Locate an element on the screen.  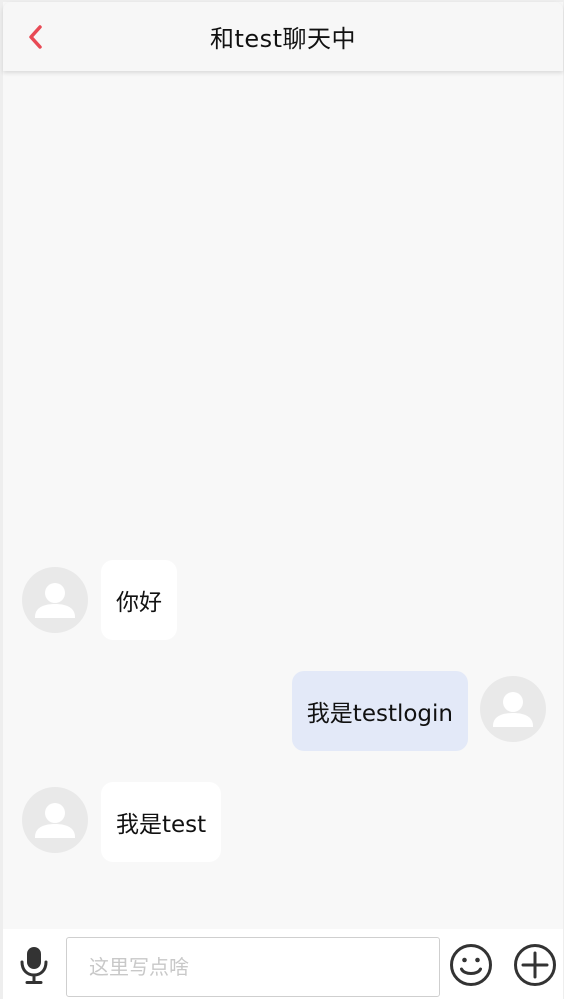
microphone-icon is located at coordinates (34, 965).